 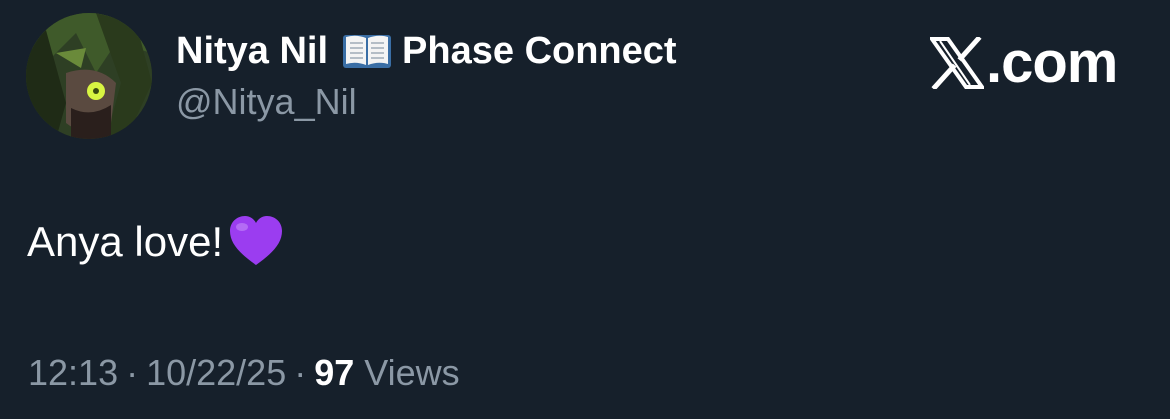 What do you see at coordinates (73, 372) in the screenshot?
I see `tweet-time: 12:13` at bounding box center [73, 372].